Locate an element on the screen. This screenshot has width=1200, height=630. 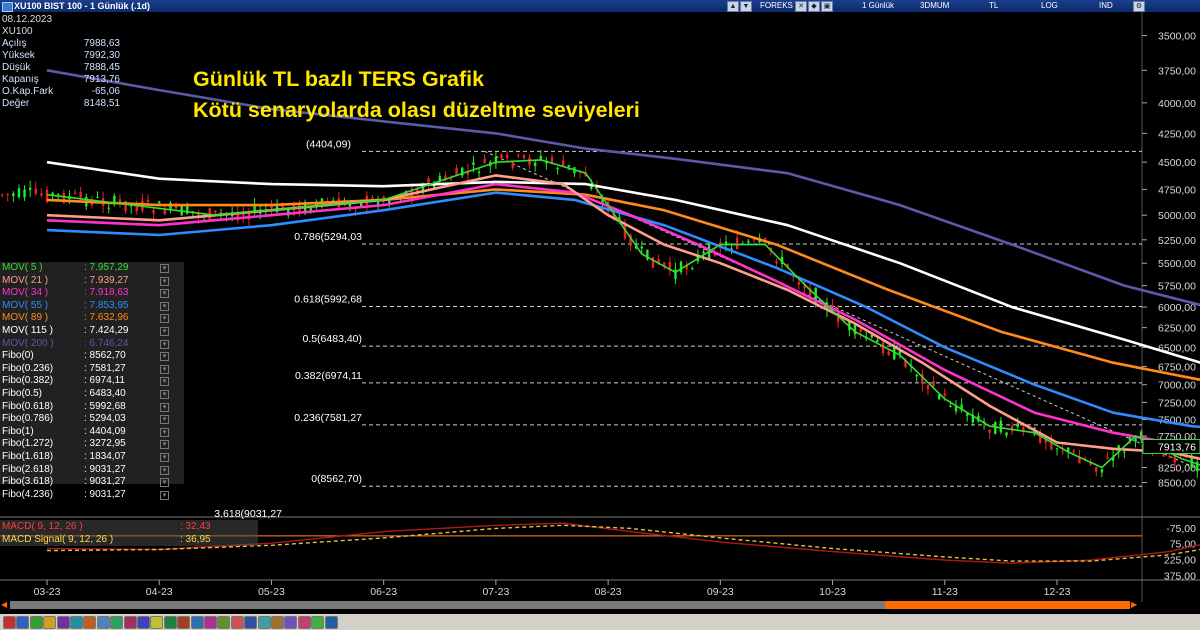
indicator-menu: IND is located at coordinates (1106, 6).